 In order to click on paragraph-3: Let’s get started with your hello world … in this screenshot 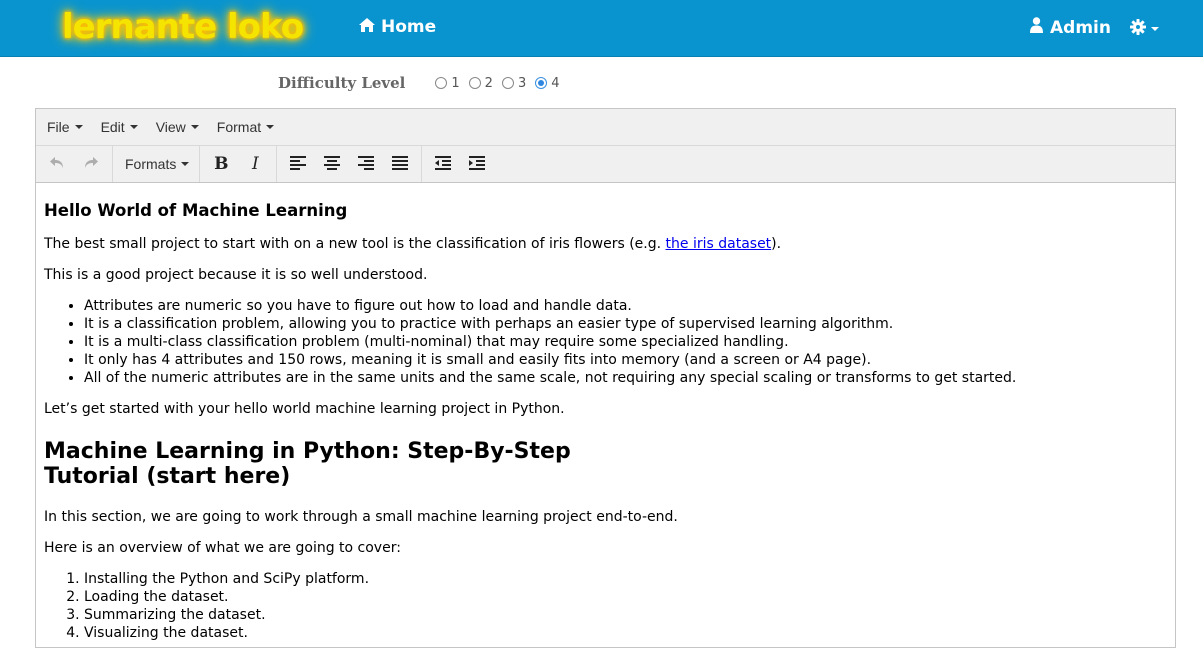, I will do `click(304, 409)`.